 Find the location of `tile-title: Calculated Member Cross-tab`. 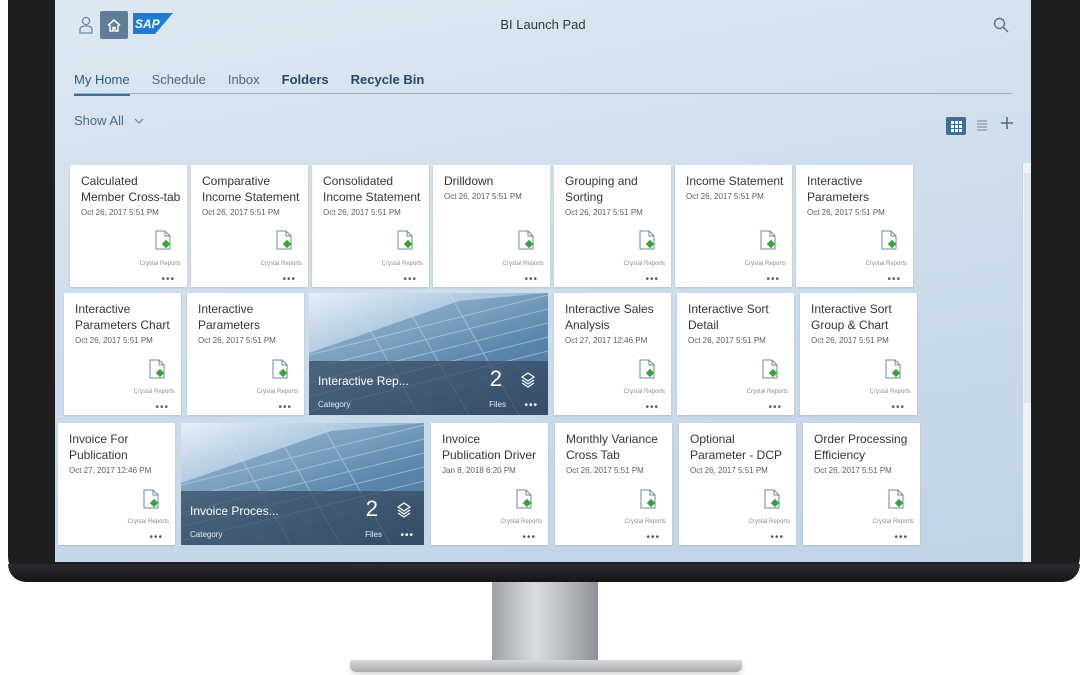

tile-title: Calculated Member Cross-tab is located at coordinates (131, 189).